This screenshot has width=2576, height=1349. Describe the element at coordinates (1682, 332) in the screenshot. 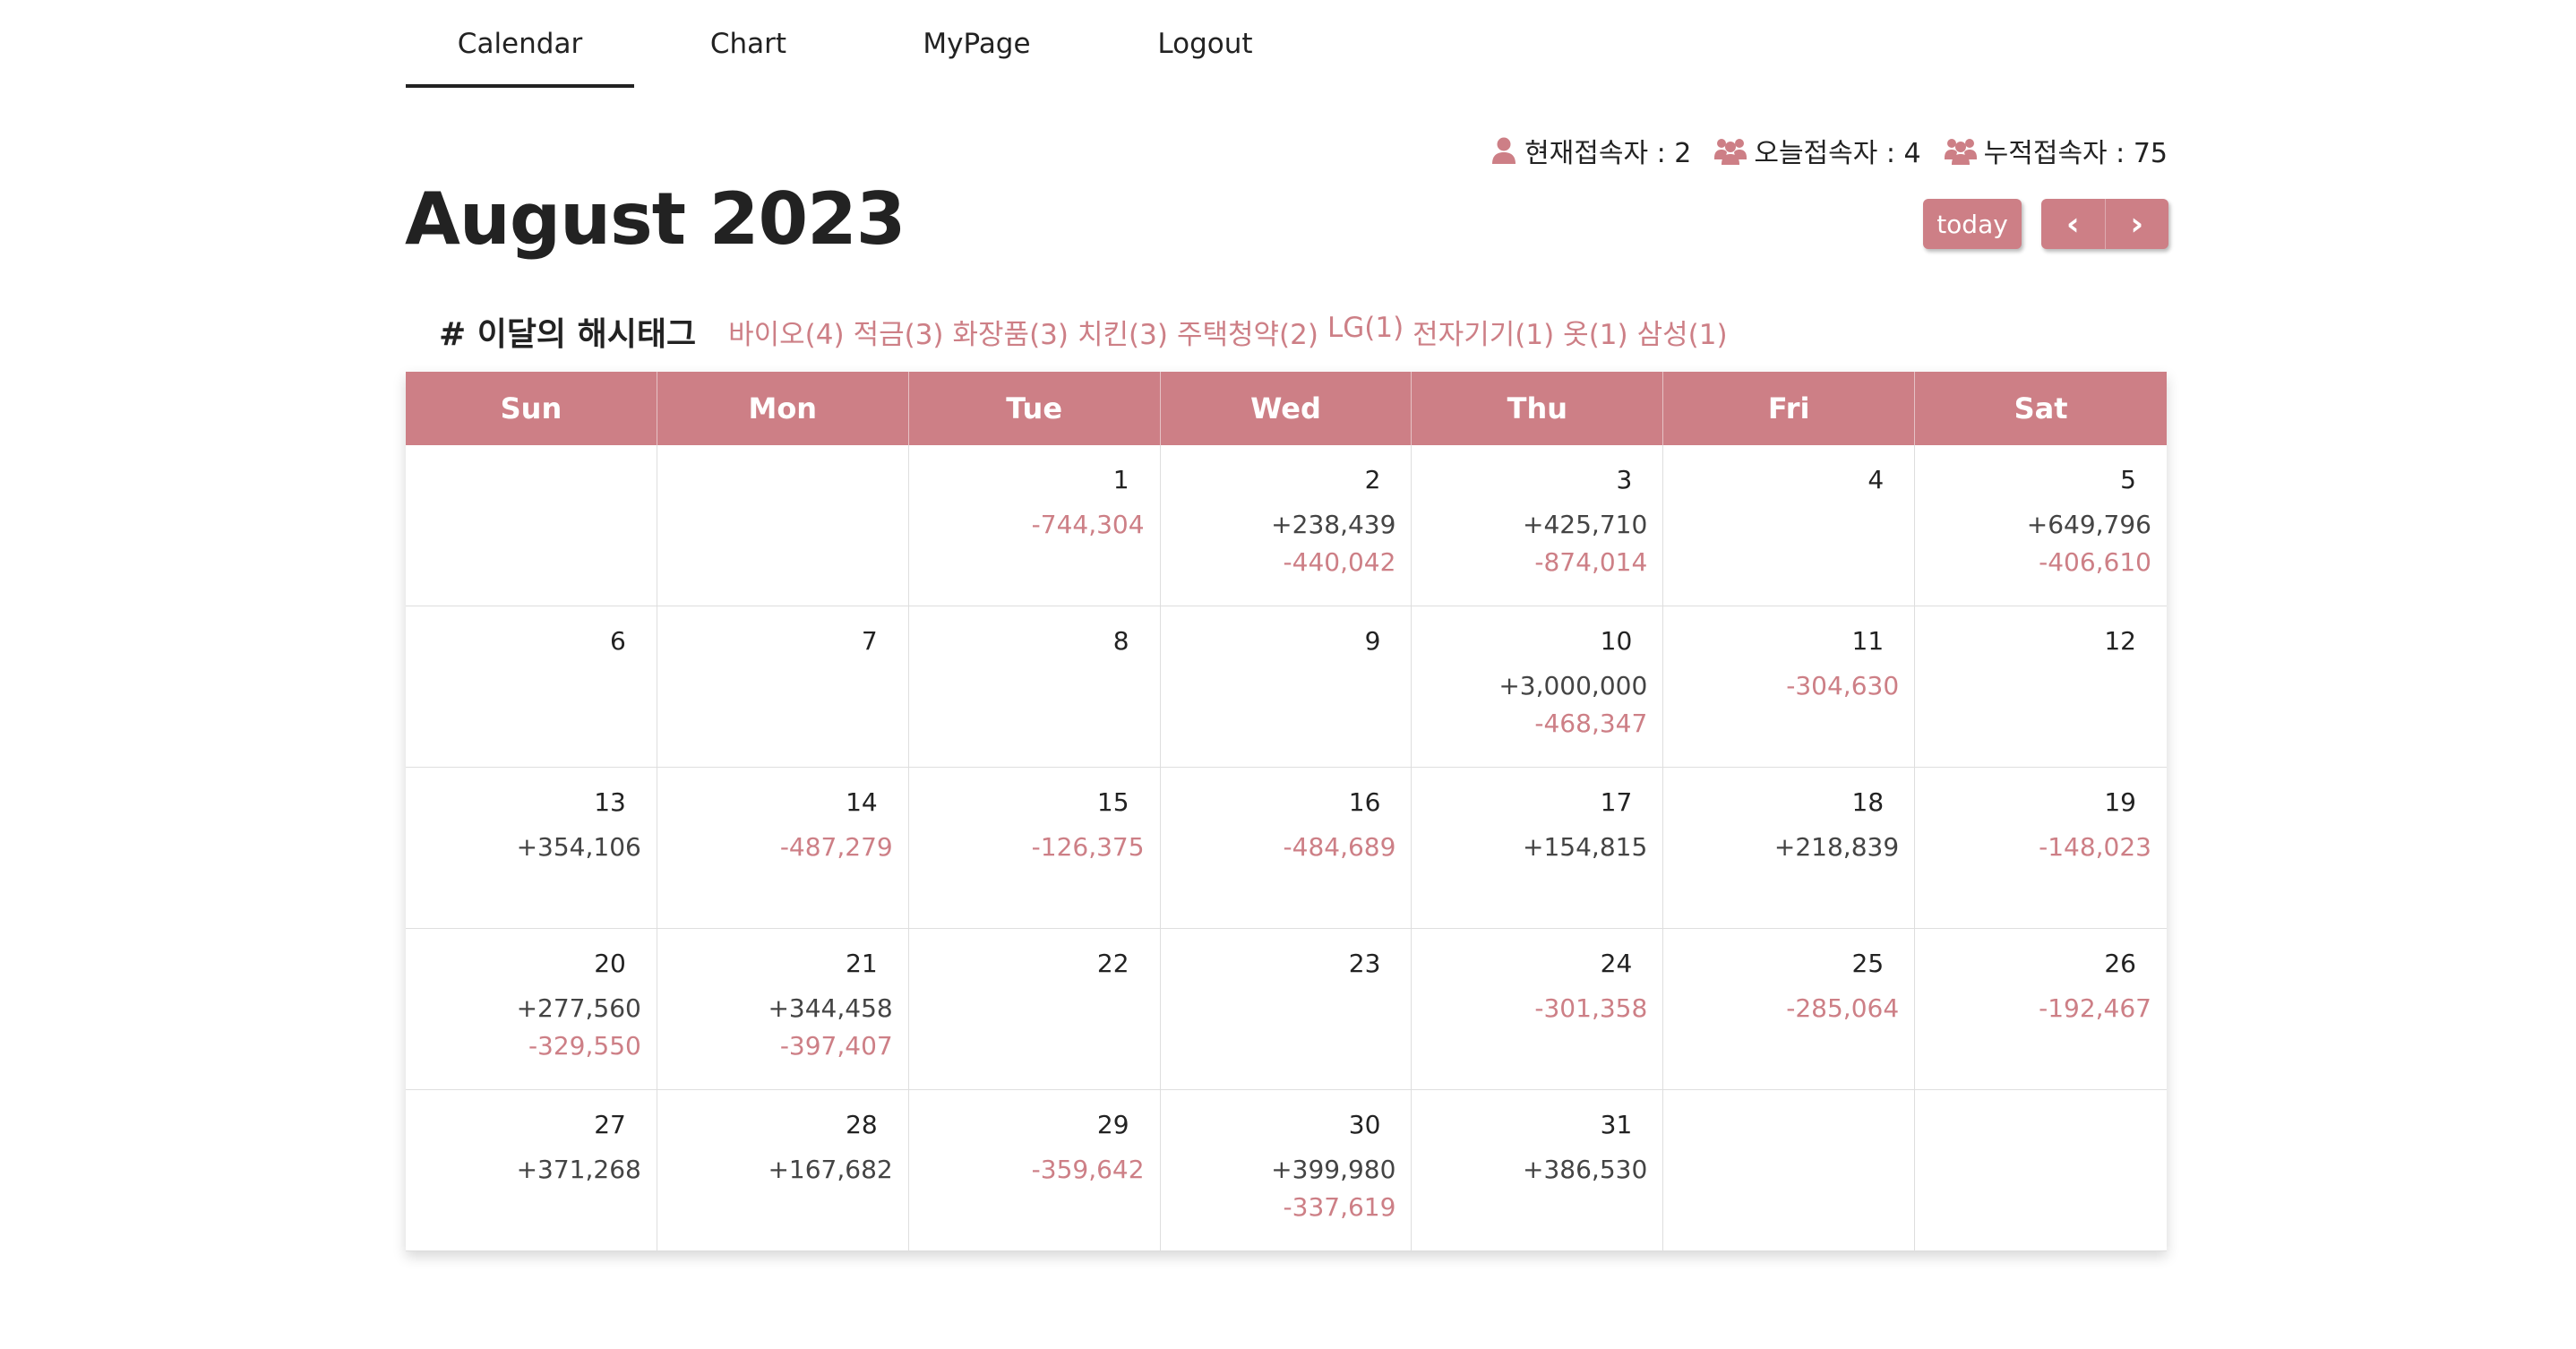

I see `hashtag-item: 삼성(1)` at that location.